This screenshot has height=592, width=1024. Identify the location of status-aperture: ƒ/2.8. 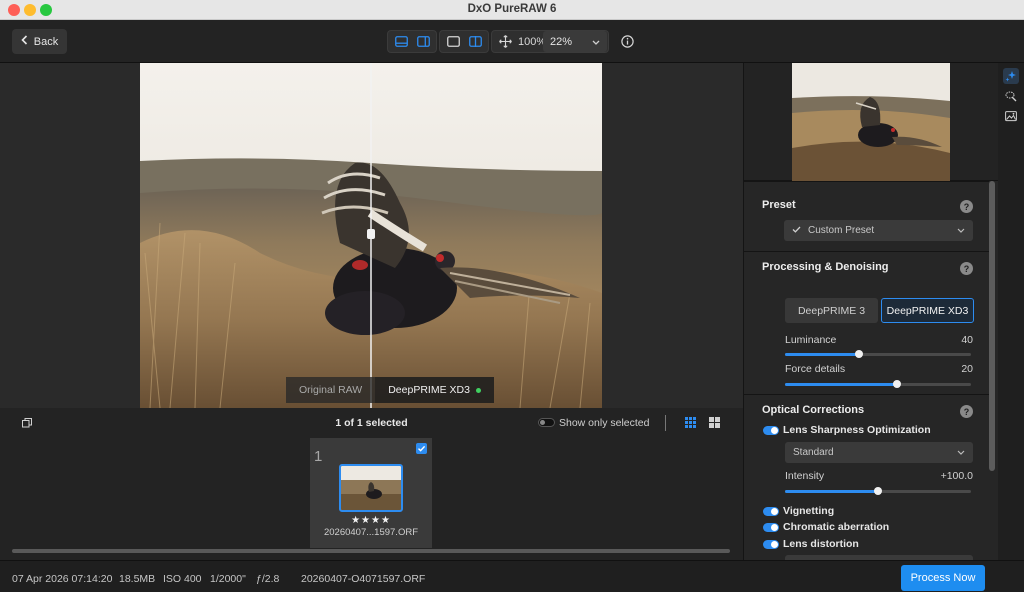
(268, 579).